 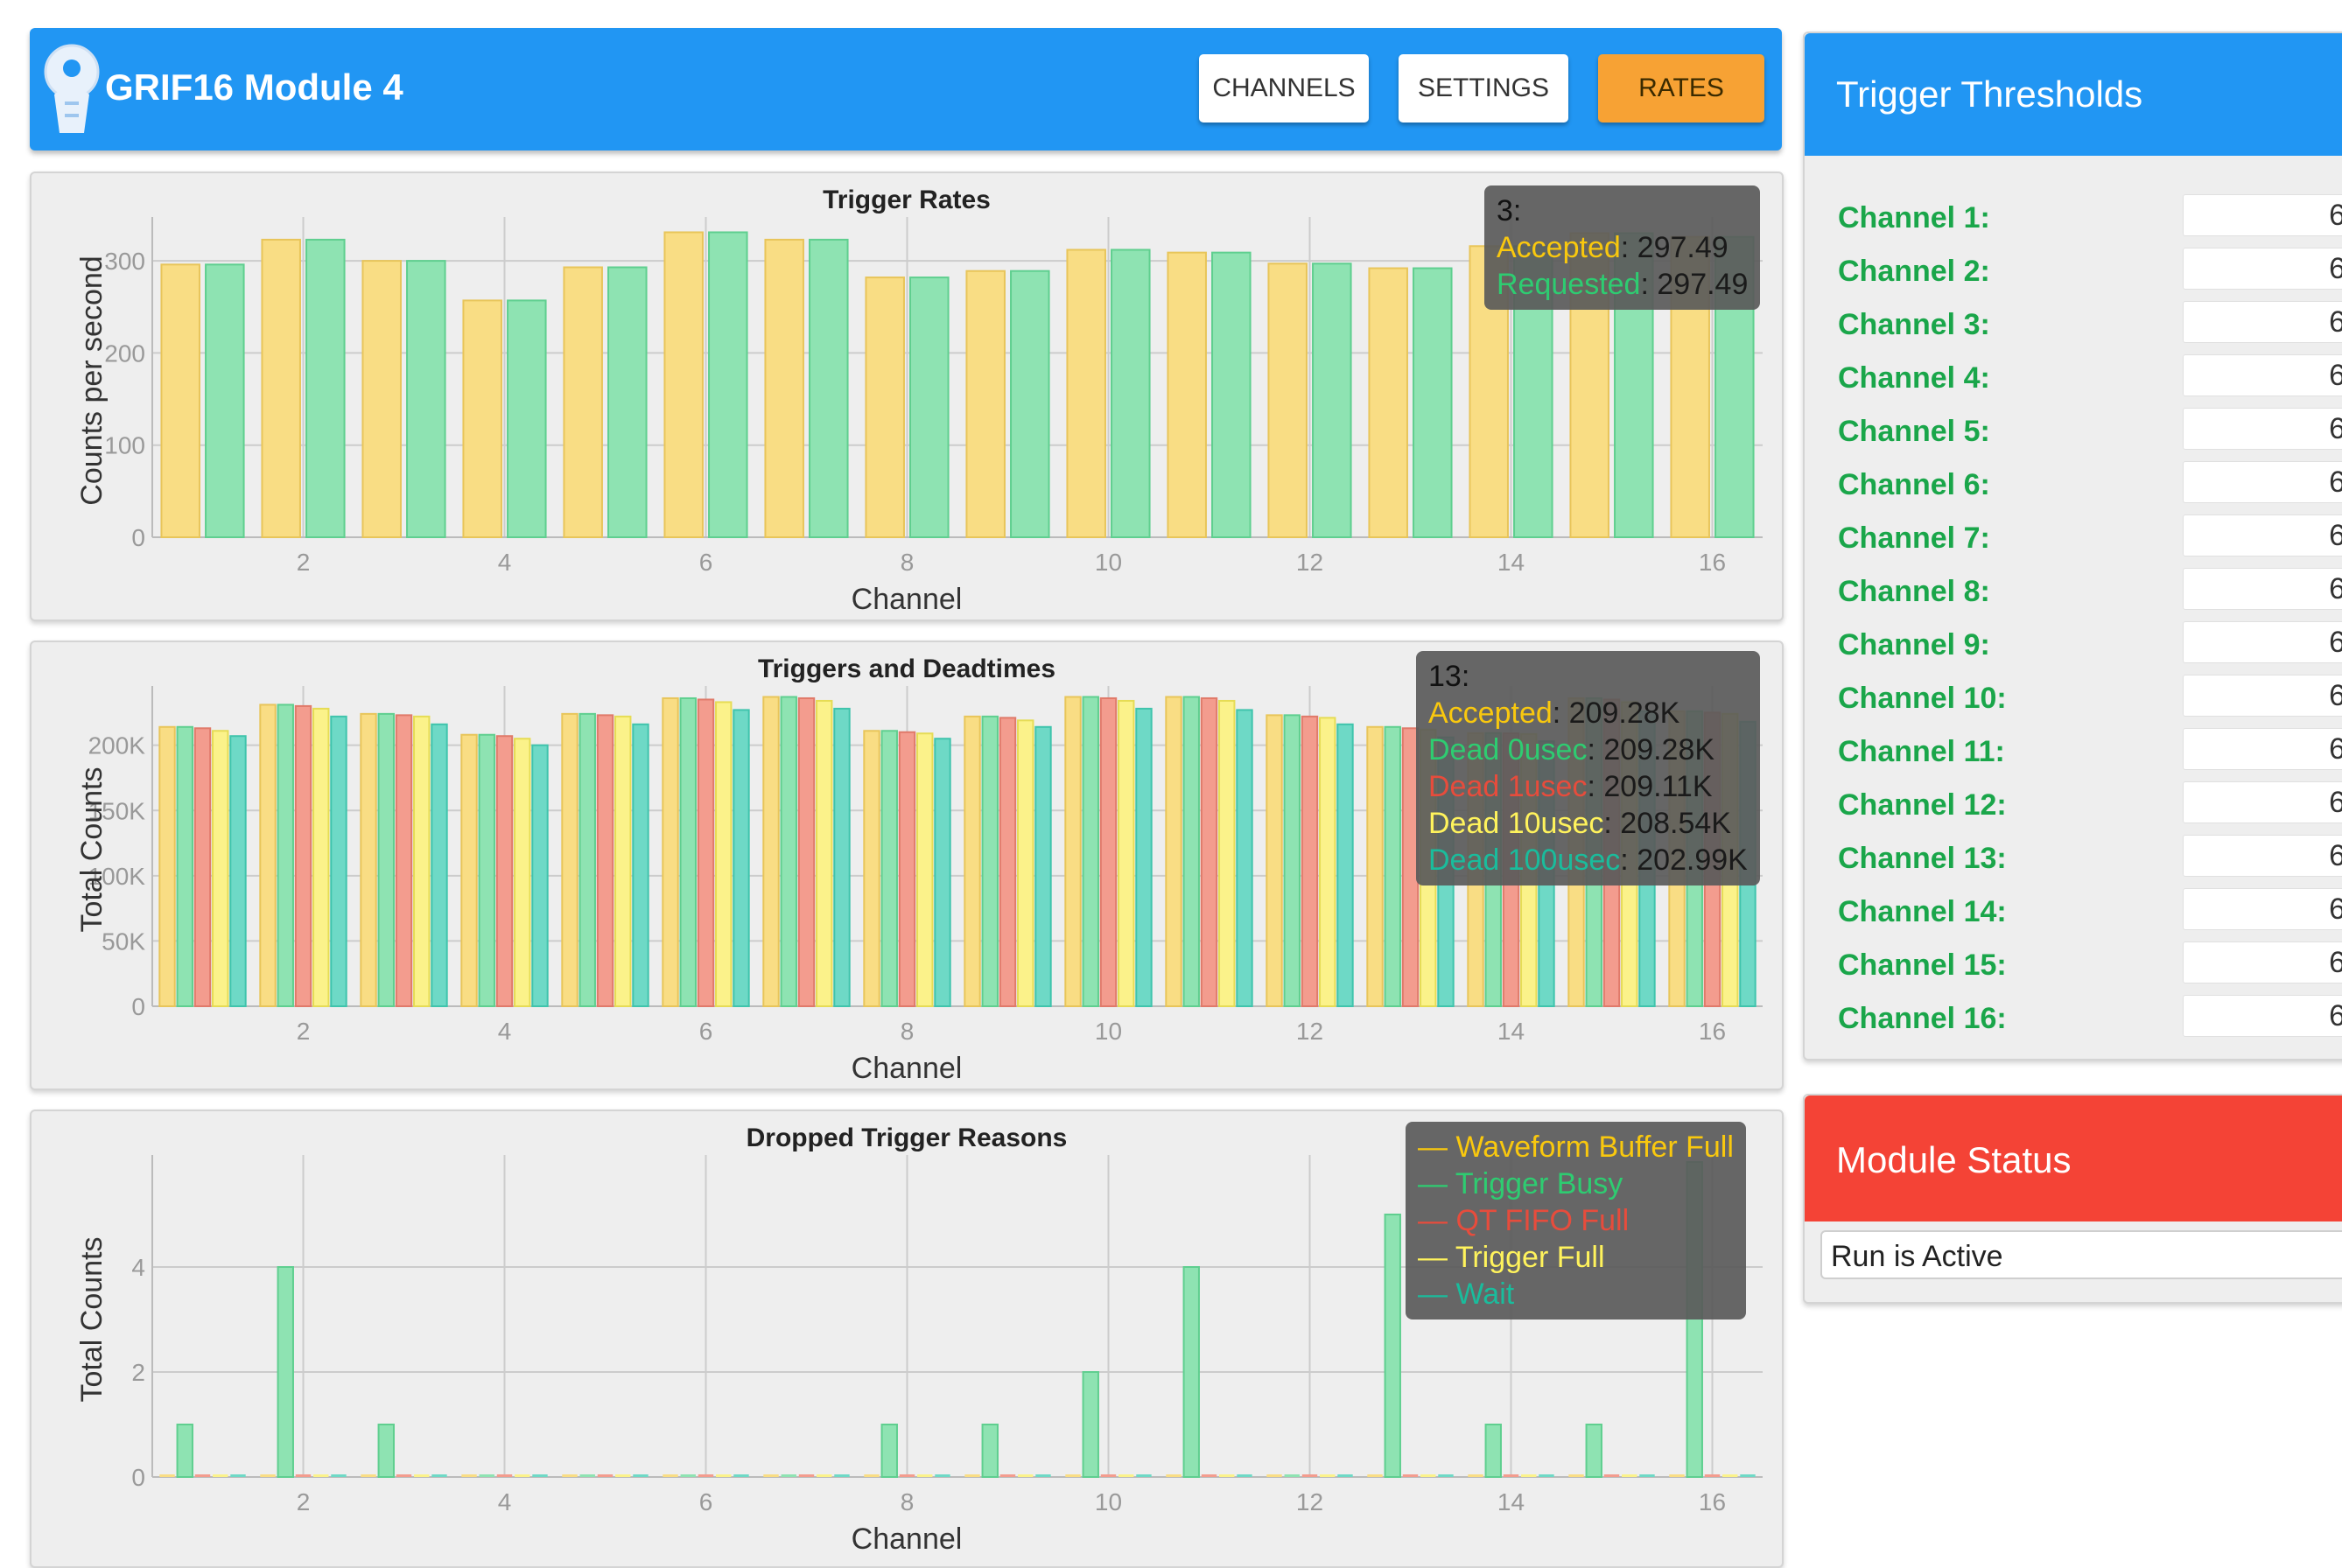 What do you see at coordinates (1922, 1018) in the screenshot?
I see `threshold-channel-label: Channel 16:` at bounding box center [1922, 1018].